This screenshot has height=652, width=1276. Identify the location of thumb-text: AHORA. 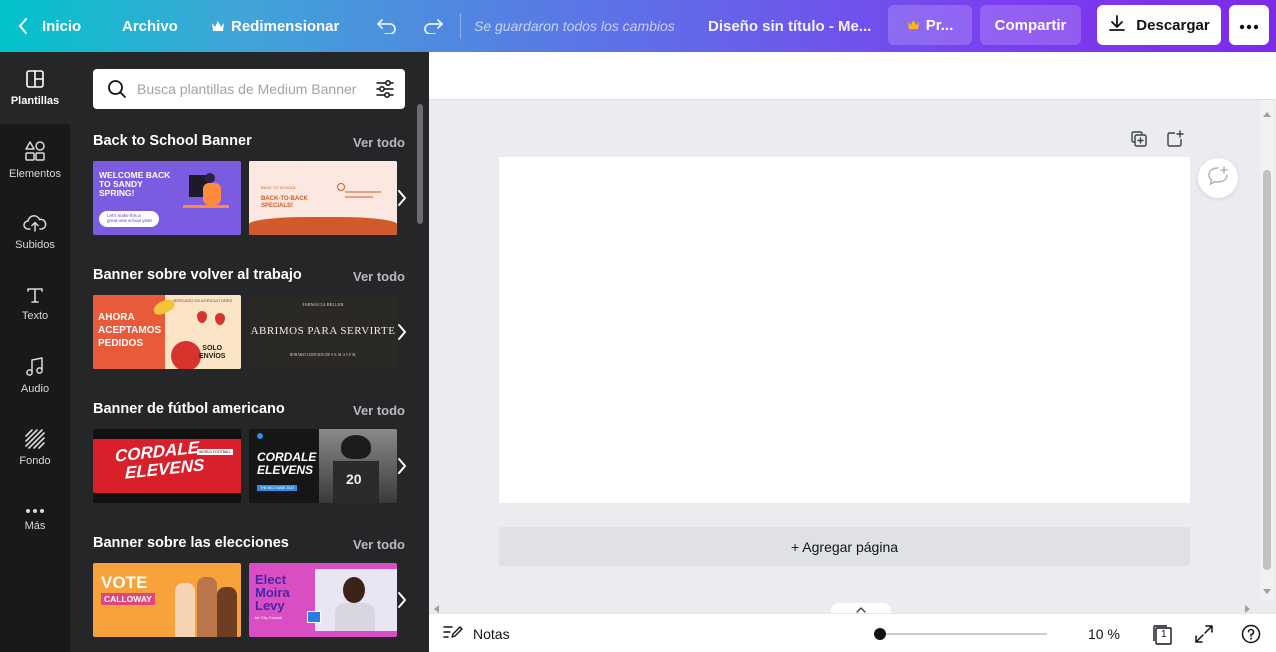
(116, 317).